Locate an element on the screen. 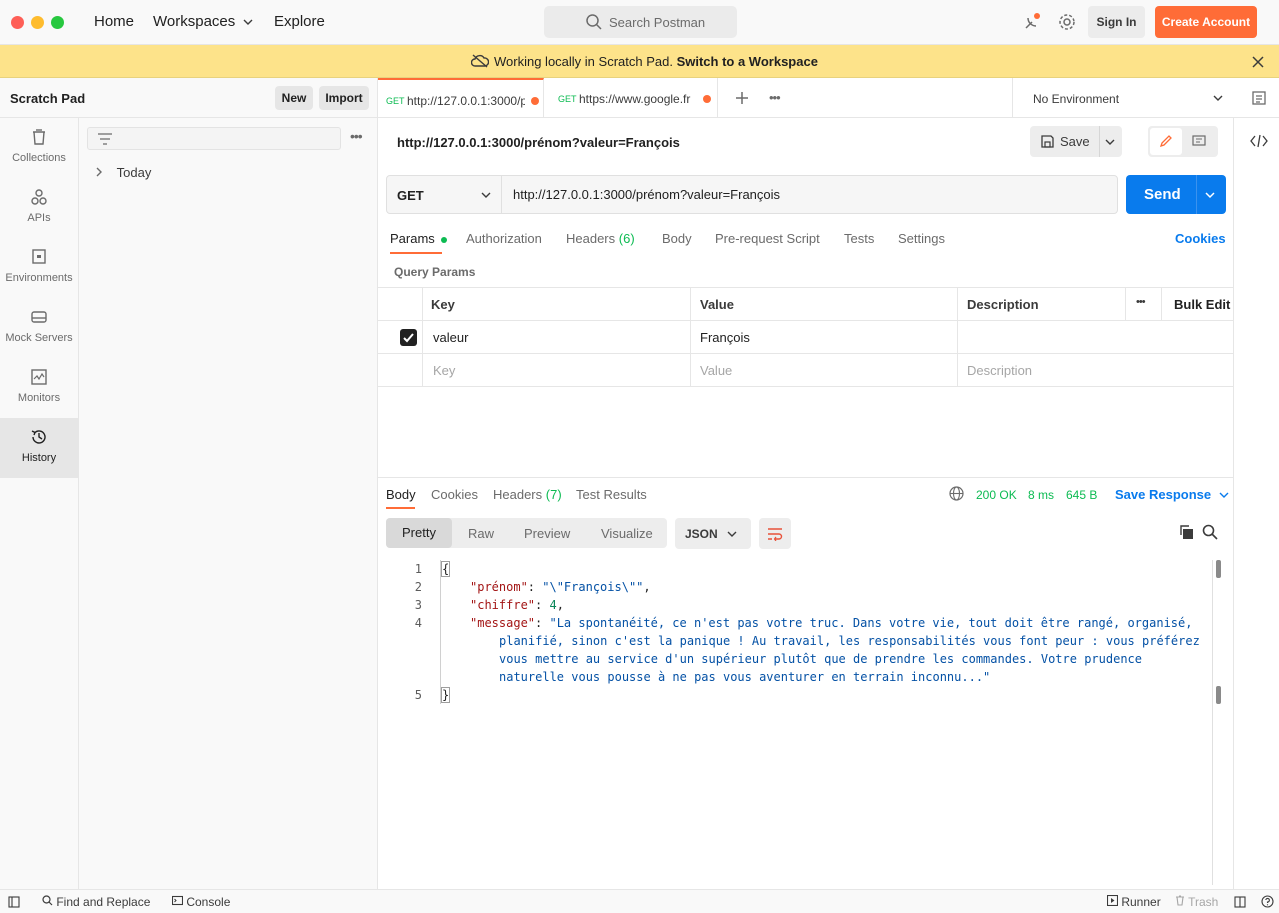 This screenshot has height=913, width=1279. send-button: Send is located at coordinates (1176, 194).